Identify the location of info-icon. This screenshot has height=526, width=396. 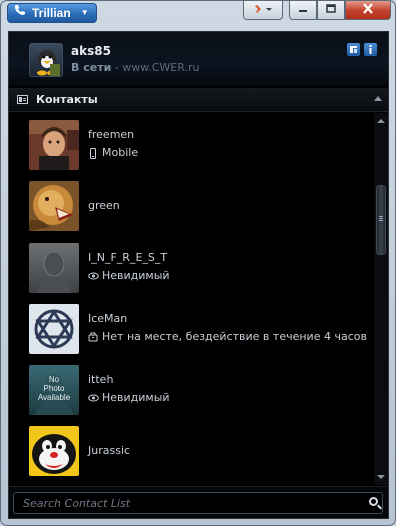
(370, 49).